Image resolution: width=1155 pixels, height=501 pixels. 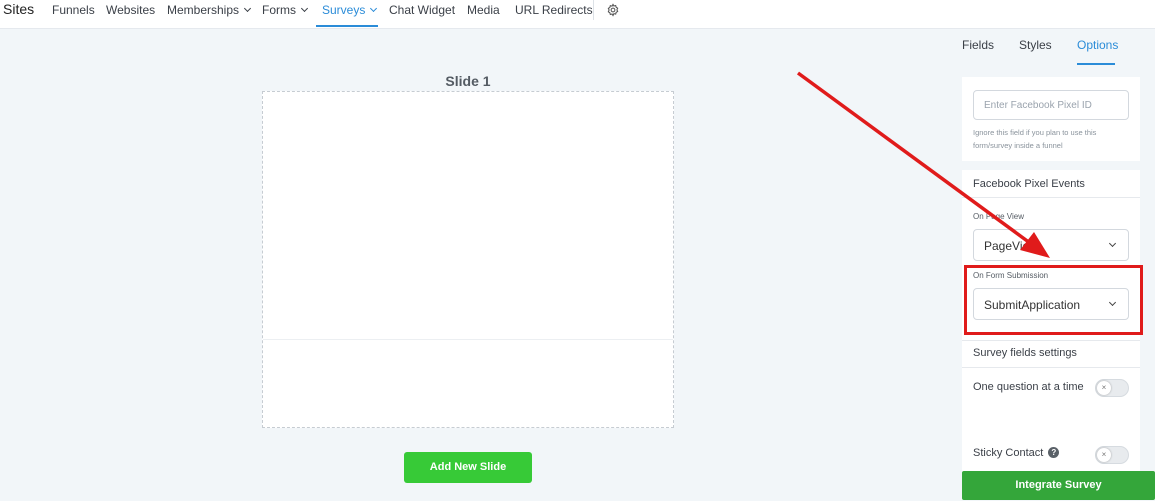 I want to click on nav-media: Media, so click(x=483, y=10).